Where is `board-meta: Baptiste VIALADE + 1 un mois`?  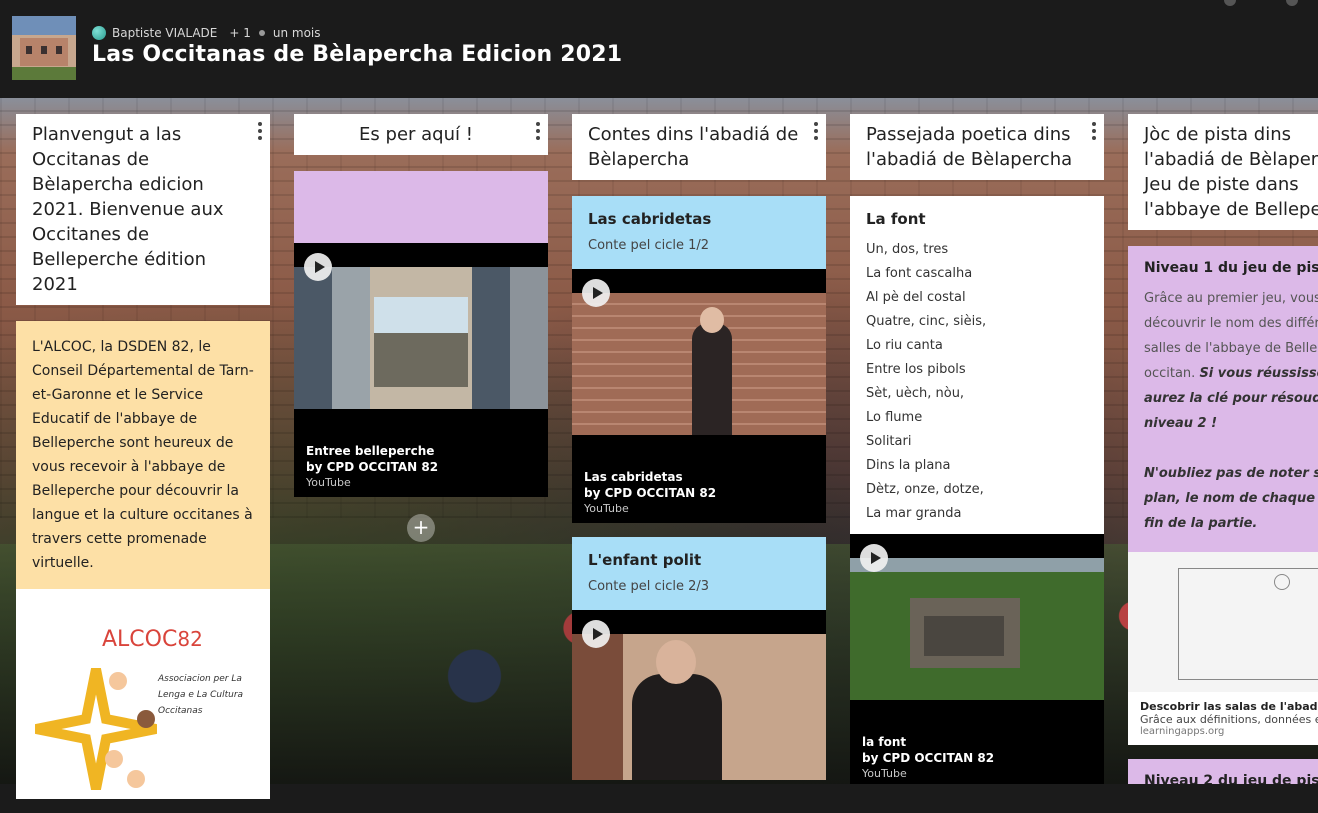 board-meta: Baptiste VIALADE + 1 un mois is located at coordinates (206, 33).